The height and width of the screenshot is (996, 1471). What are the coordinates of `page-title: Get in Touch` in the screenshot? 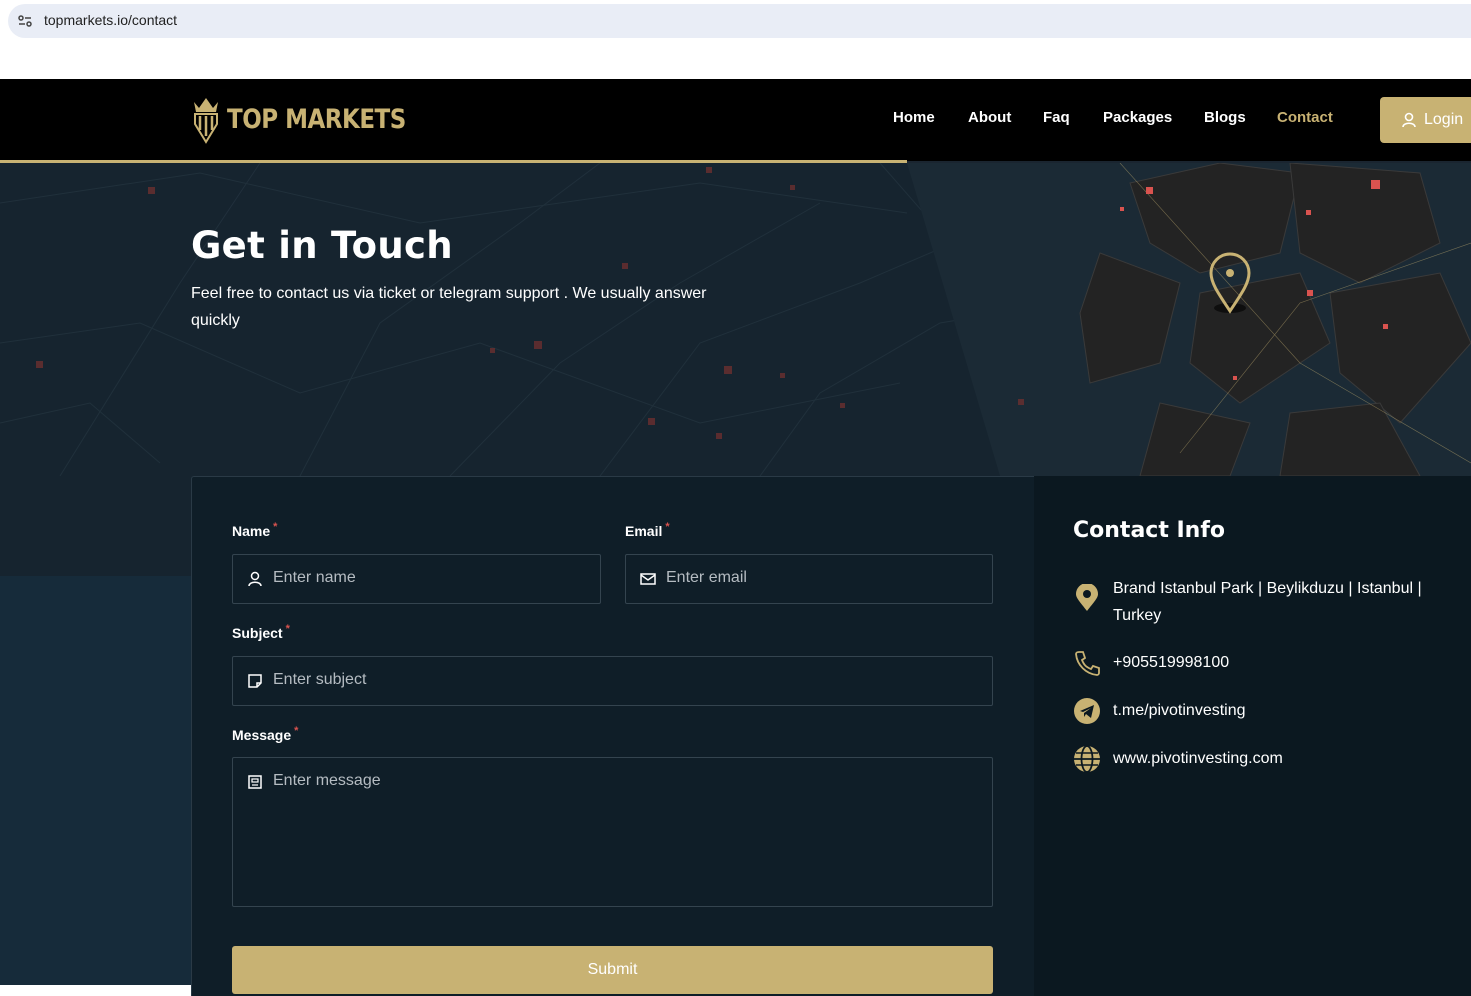 It's located at (322, 245).